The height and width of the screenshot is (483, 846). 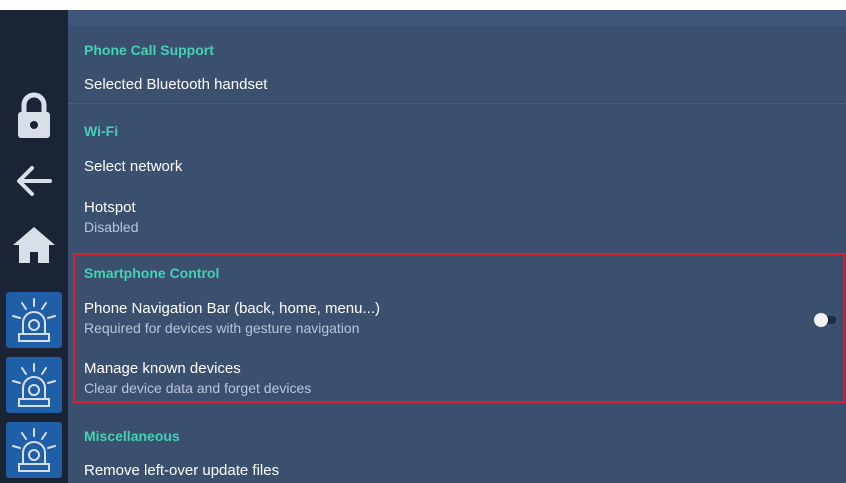 What do you see at coordinates (162, 368) in the screenshot?
I see `item-manage-known-devices: Manage known devices` at bounding box center [162, 368].